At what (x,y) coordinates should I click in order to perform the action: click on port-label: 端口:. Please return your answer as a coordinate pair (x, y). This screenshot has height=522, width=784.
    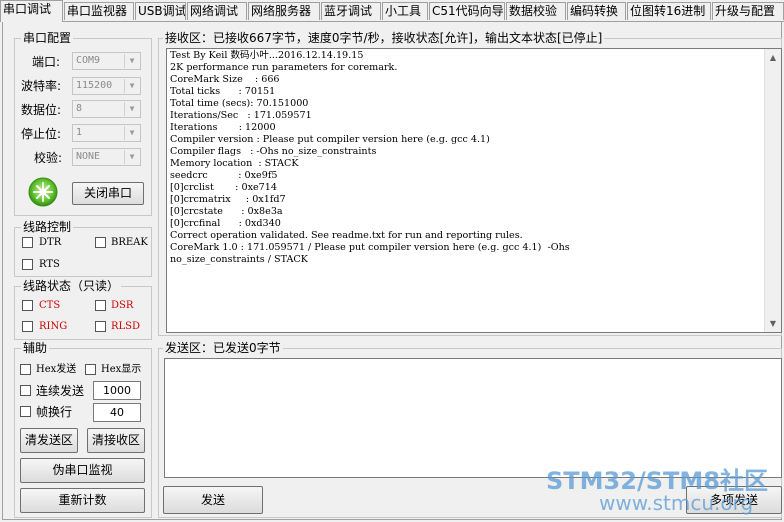
    Looking at the image, I should click on (46, 62).